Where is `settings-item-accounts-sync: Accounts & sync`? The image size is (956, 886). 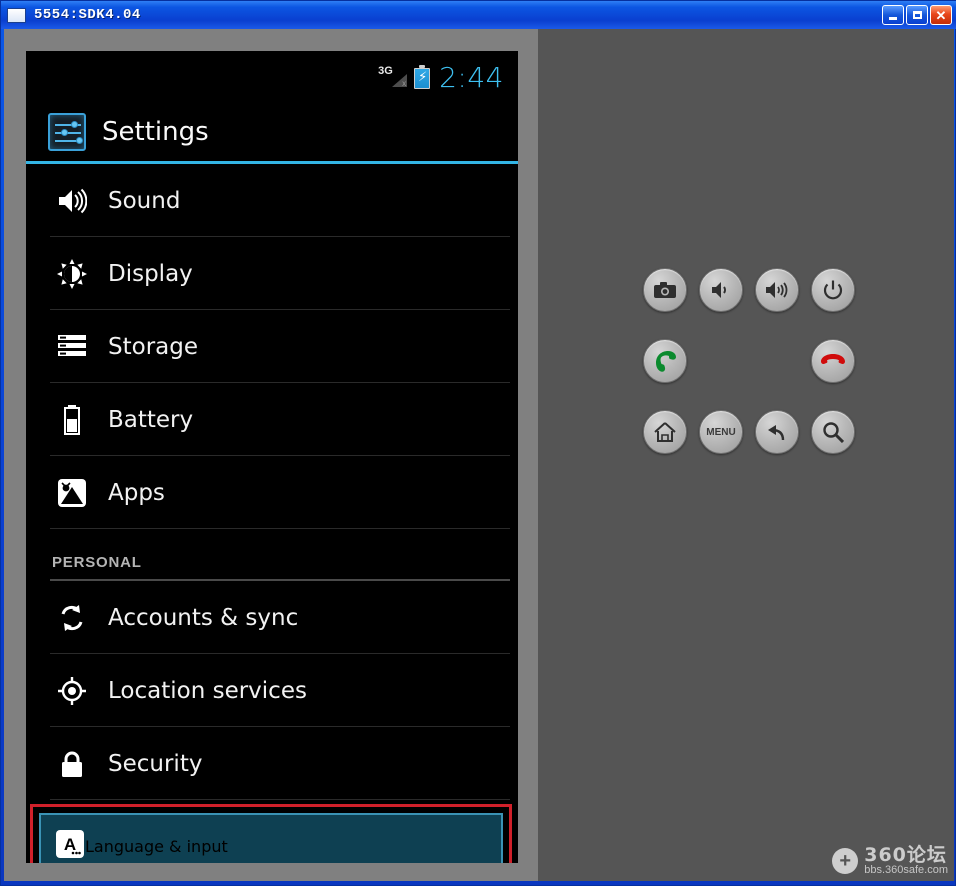 settings-item-accounts-sync: Accounts & sync is located at coordinates (272, 617).